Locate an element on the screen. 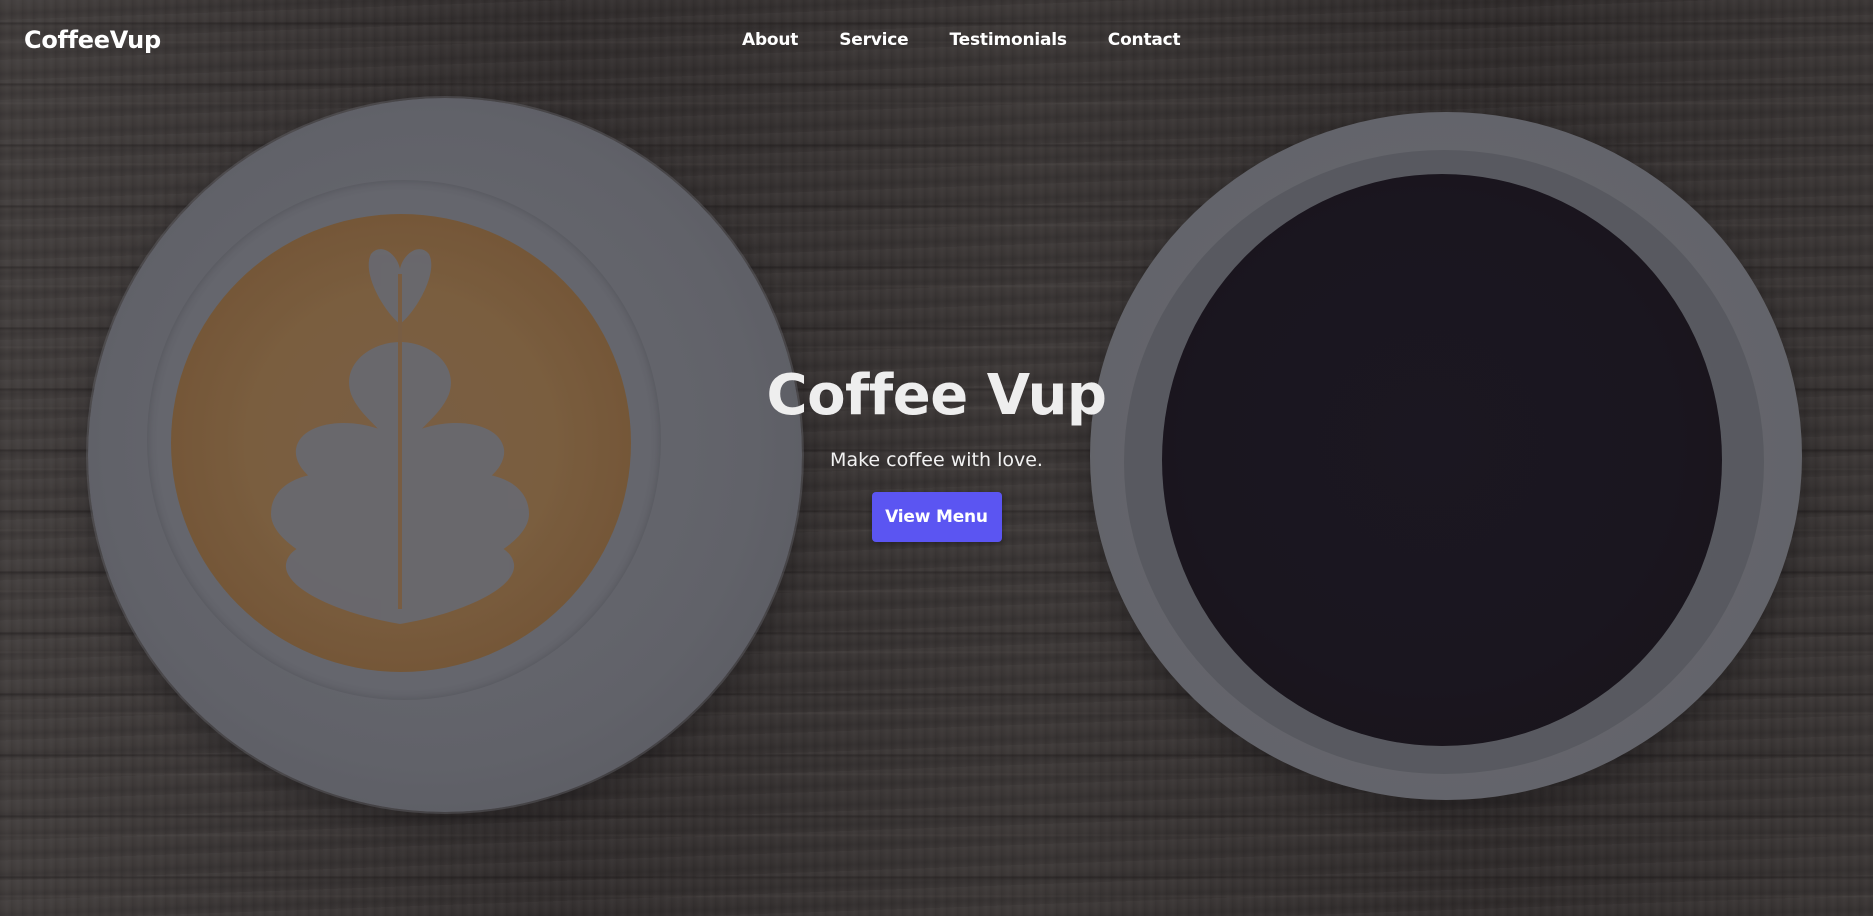 The image size is (1873, 916). nav-link-service: Service is located at coordinates (873, 40).